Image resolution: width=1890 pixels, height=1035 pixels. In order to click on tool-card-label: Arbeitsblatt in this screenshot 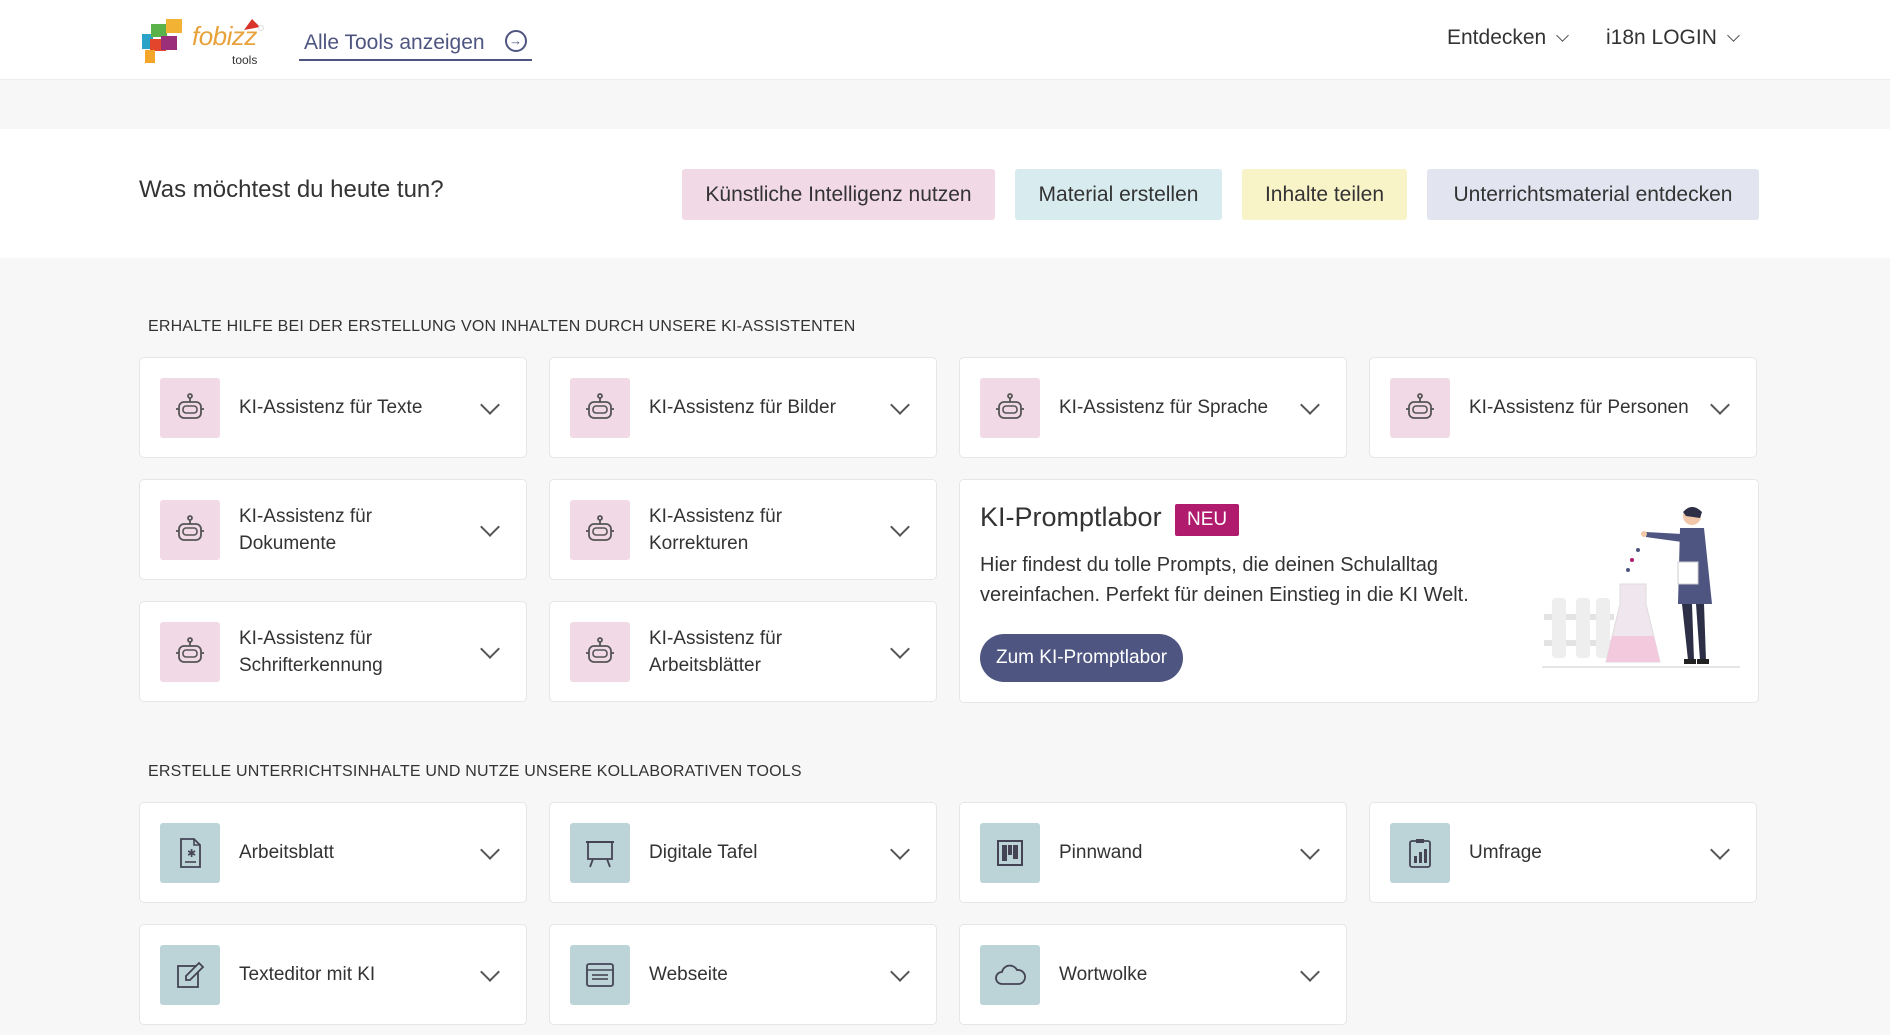, I will do `click(287, 852)`.